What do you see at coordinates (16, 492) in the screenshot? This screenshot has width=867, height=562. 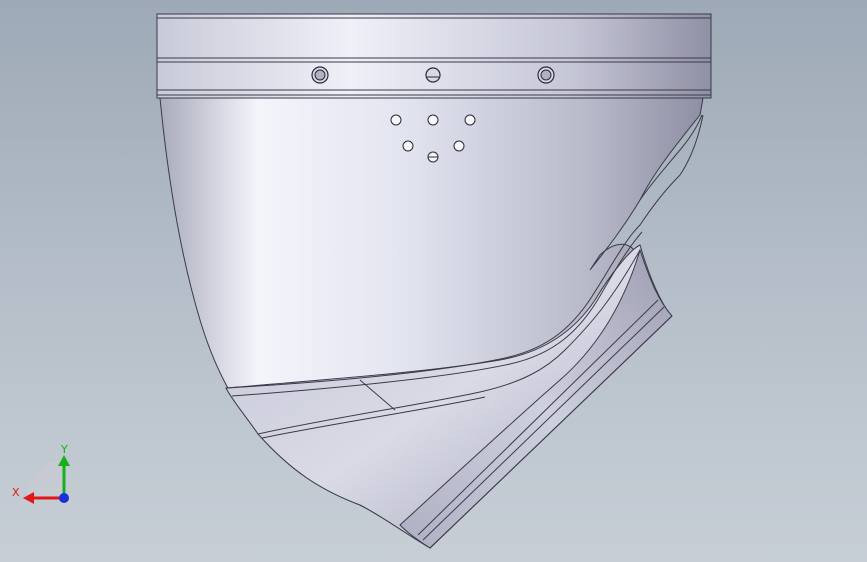 I see `x-axis-label: X` at bounding box center [16, 492].